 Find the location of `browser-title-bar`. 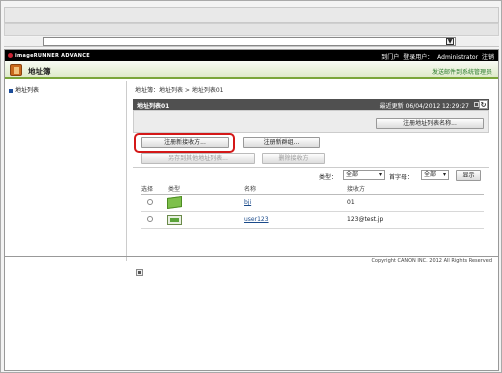

browser-title-bar is located at coordinates (251, 15).